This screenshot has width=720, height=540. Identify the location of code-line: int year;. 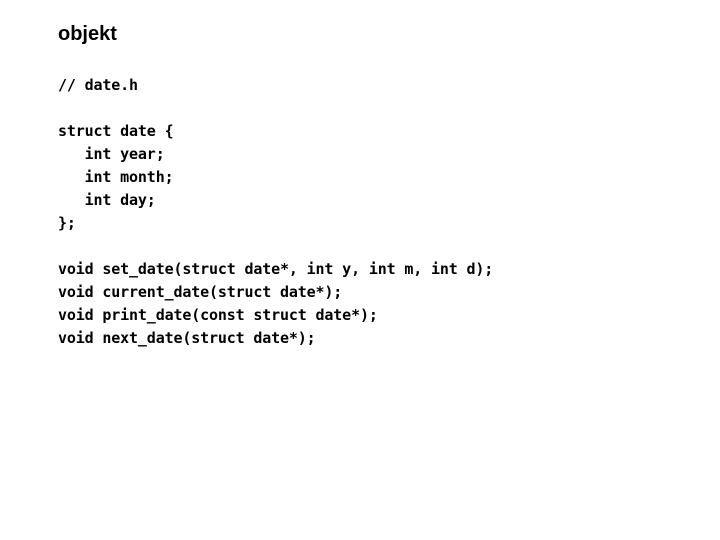
(111, 154).